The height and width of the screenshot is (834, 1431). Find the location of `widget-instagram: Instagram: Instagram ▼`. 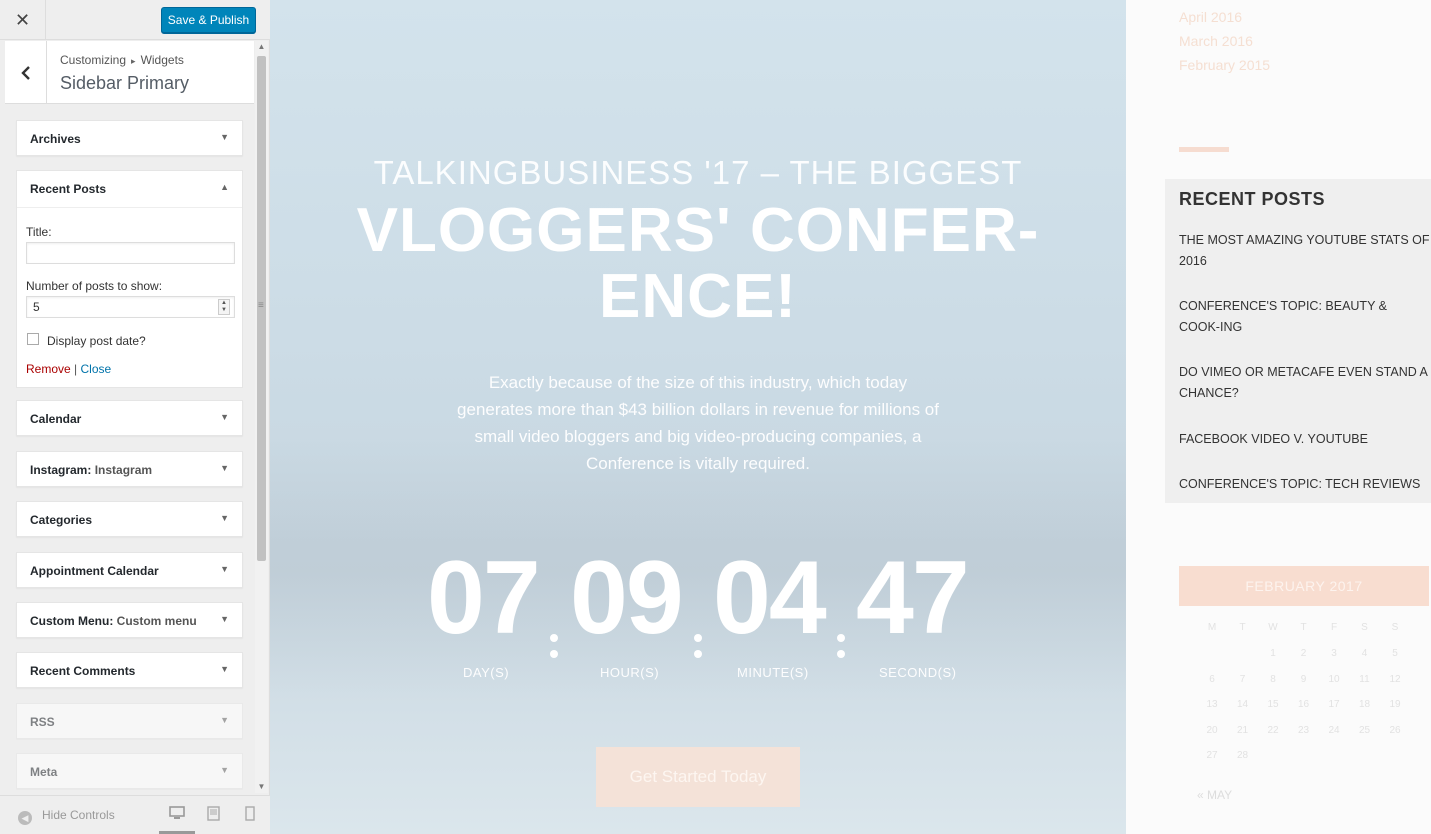

widget-instagram: Instagram: Instagram ▼ is located at coordinates (129, 469).